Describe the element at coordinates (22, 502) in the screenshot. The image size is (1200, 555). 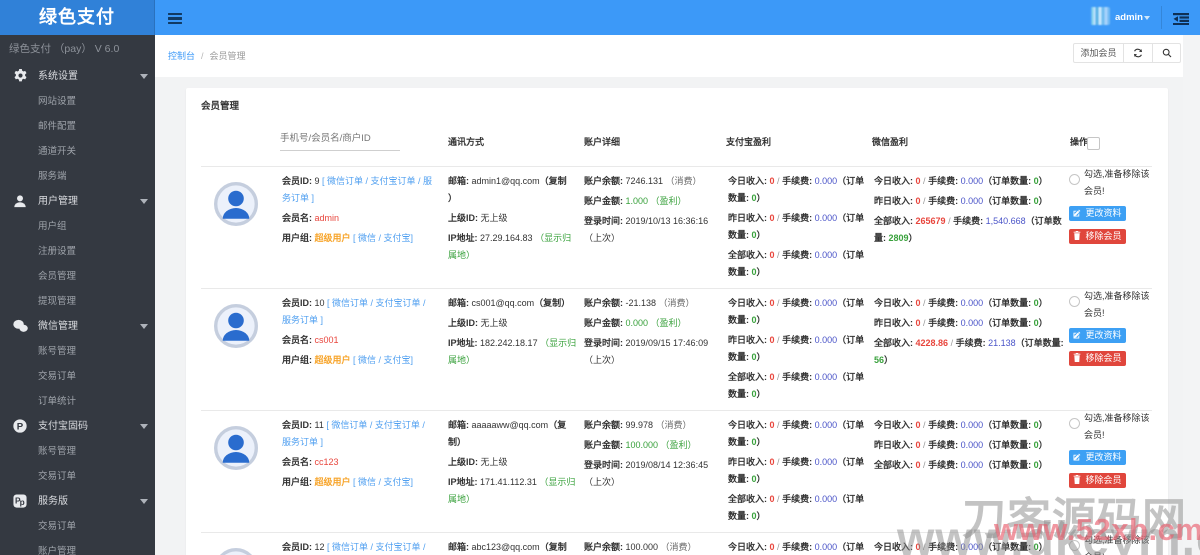
I see `svg-text: p` at that location.